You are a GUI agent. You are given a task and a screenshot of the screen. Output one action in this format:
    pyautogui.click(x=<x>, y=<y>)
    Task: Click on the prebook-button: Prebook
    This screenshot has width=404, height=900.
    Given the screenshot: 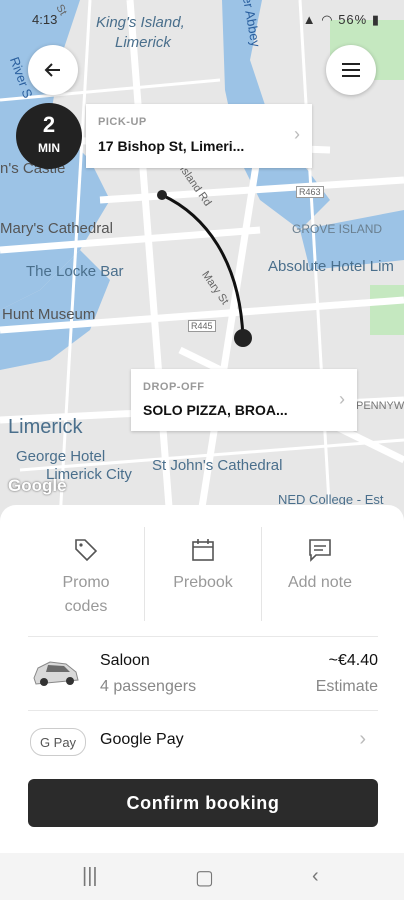 What is the action you would take?
    pyautogui.click(x=203, y=574)
    